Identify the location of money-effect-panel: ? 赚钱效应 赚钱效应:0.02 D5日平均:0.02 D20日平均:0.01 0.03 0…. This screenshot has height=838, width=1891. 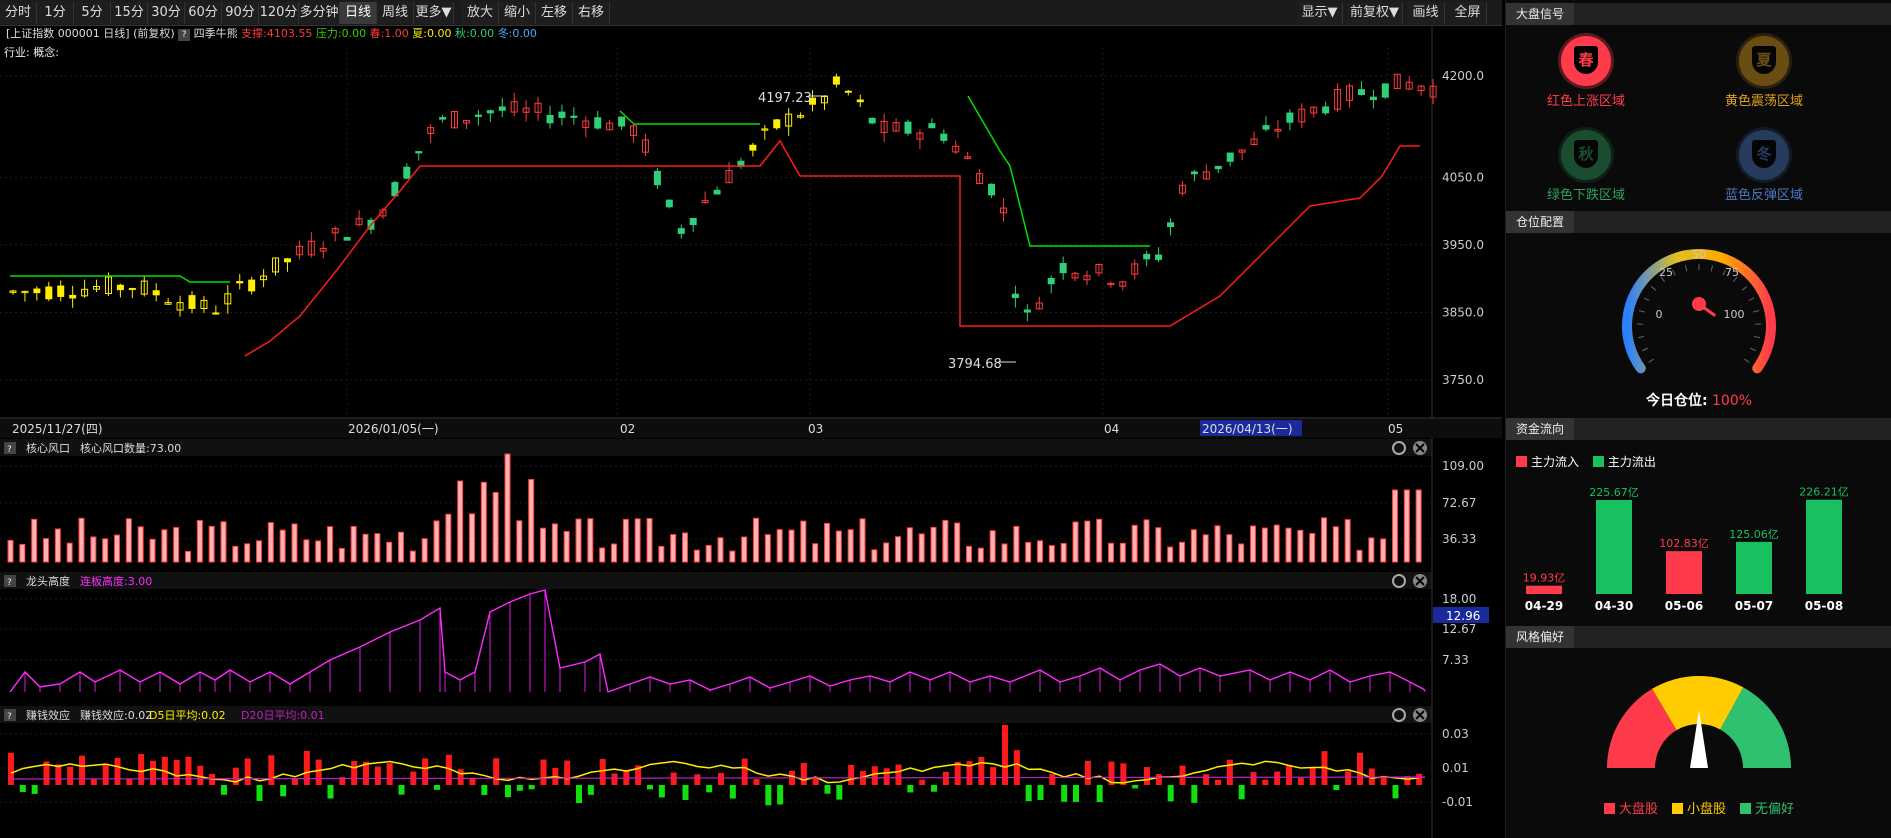
(751, 772).